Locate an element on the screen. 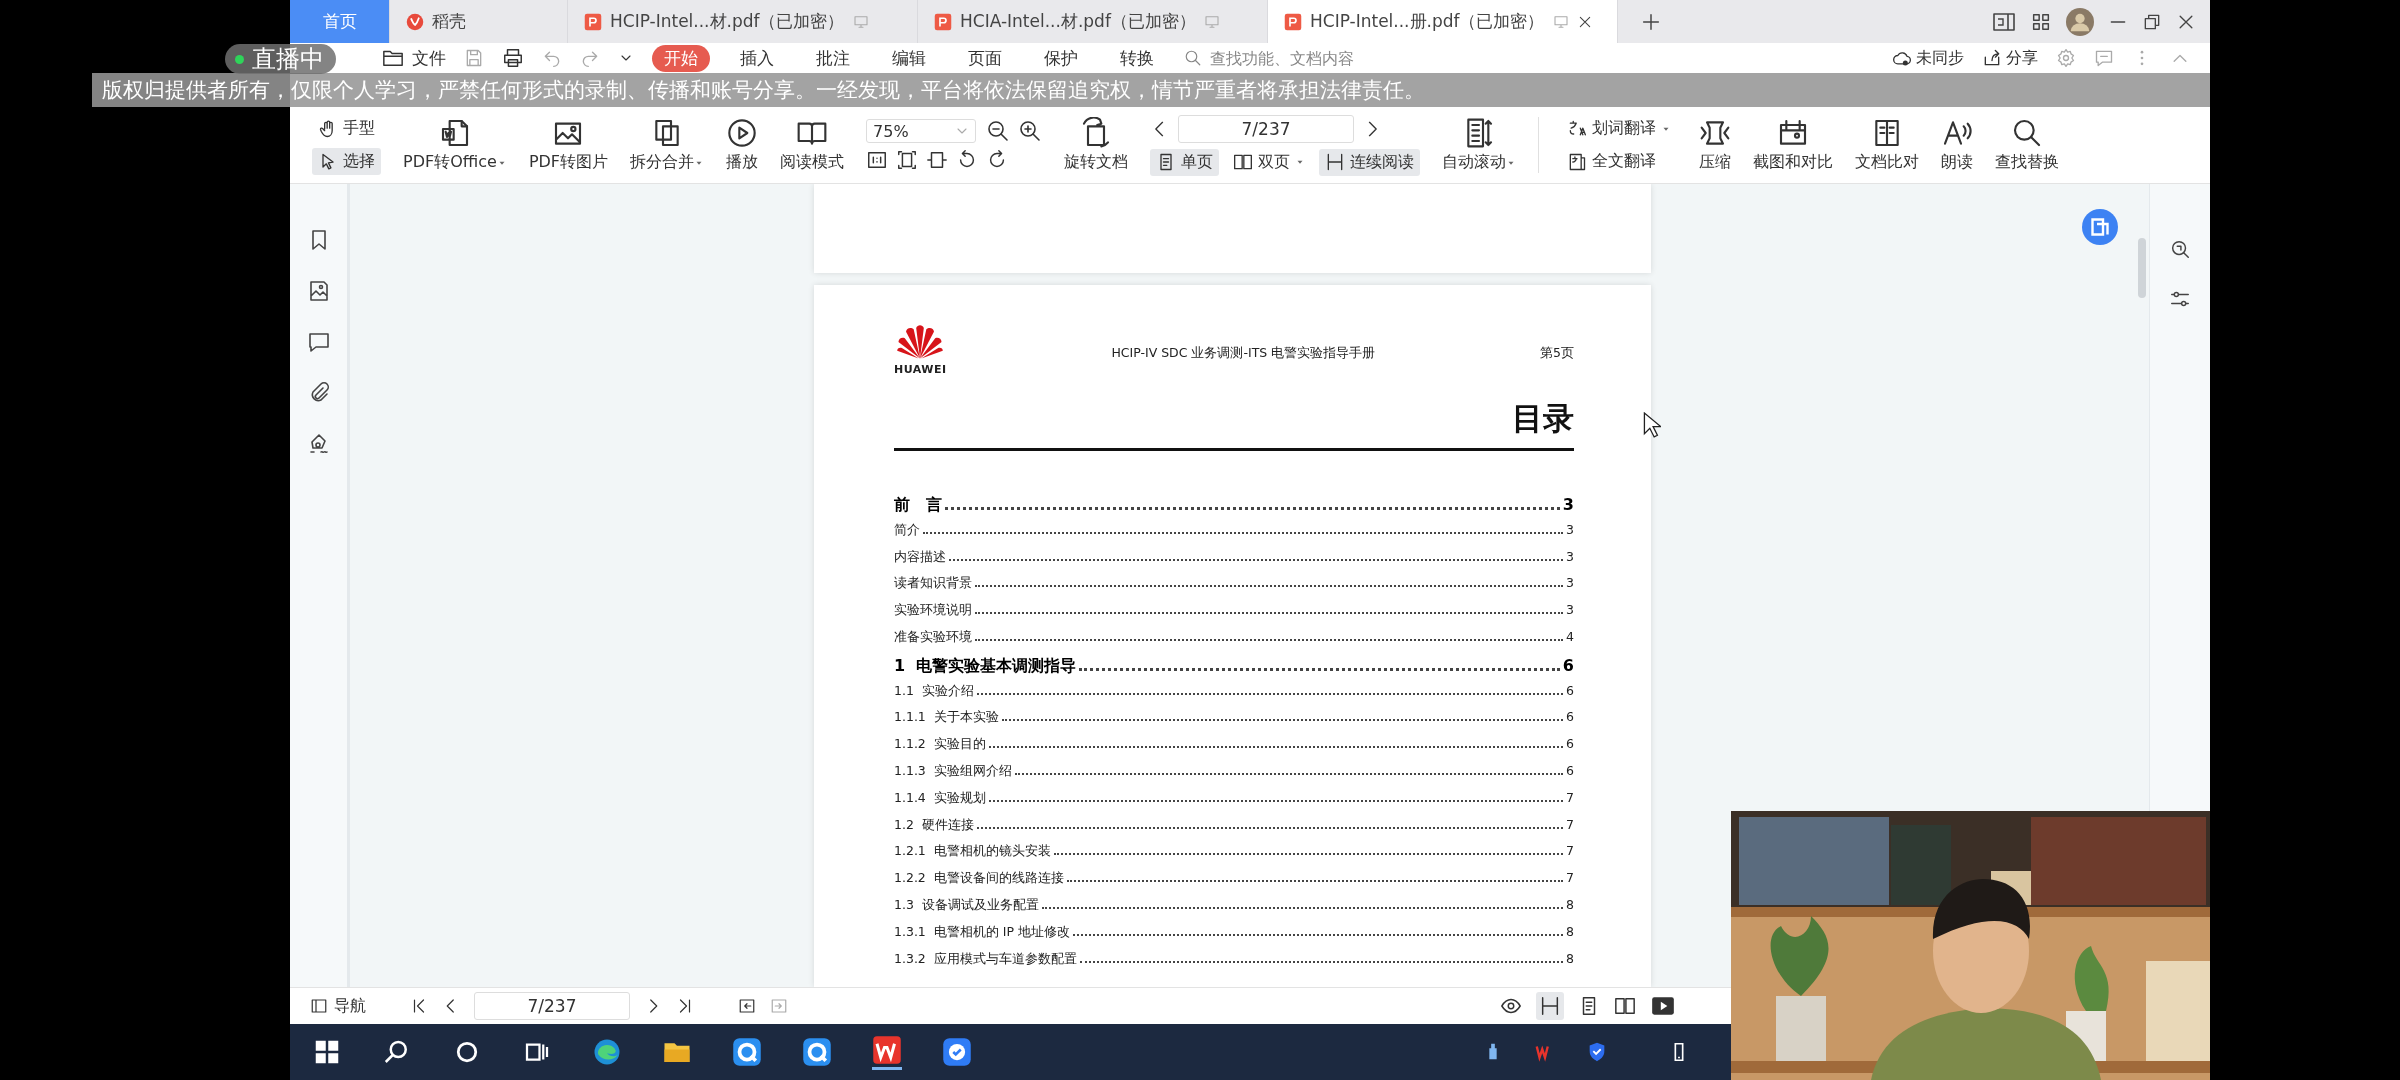 This screenshot has height=1080, width=2400. zoom-out-icon is located at coordinates (998, 131).